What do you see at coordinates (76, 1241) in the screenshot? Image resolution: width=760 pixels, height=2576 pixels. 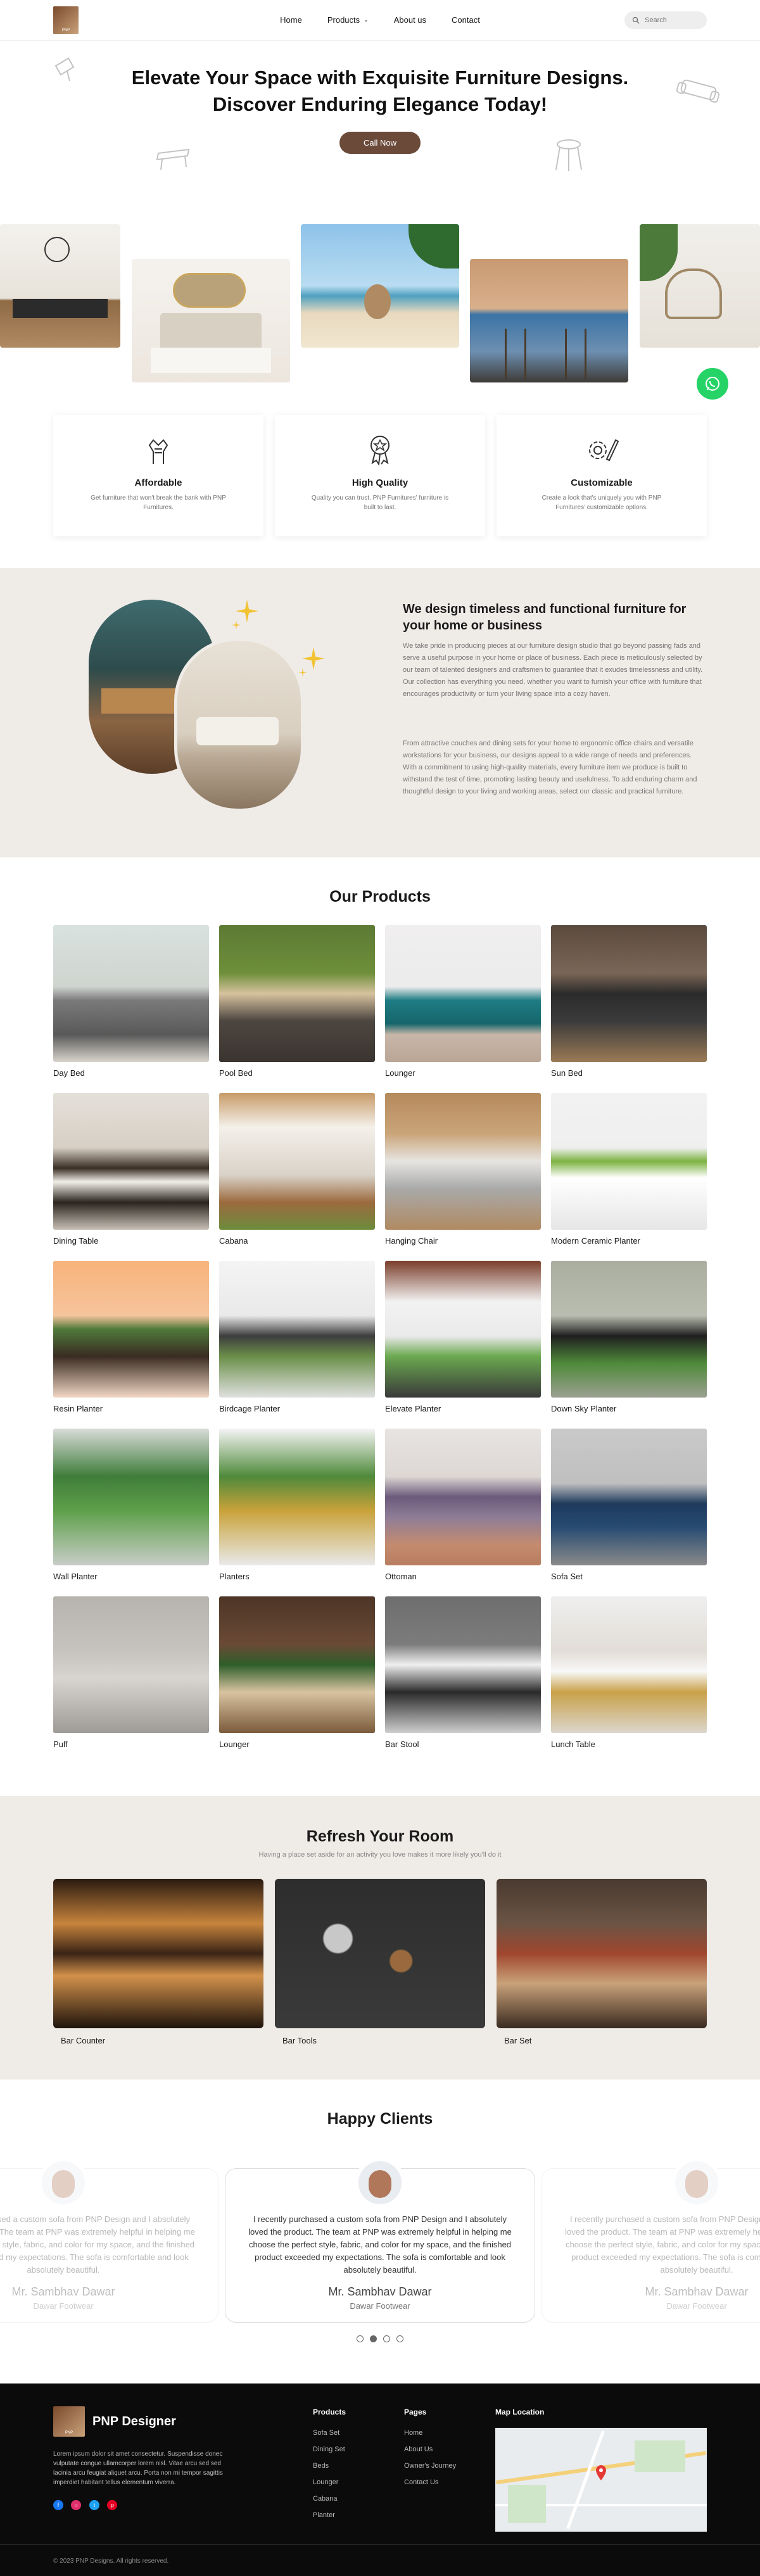 I see `product-name: Dining Table` at bounding box center [76, 1241].